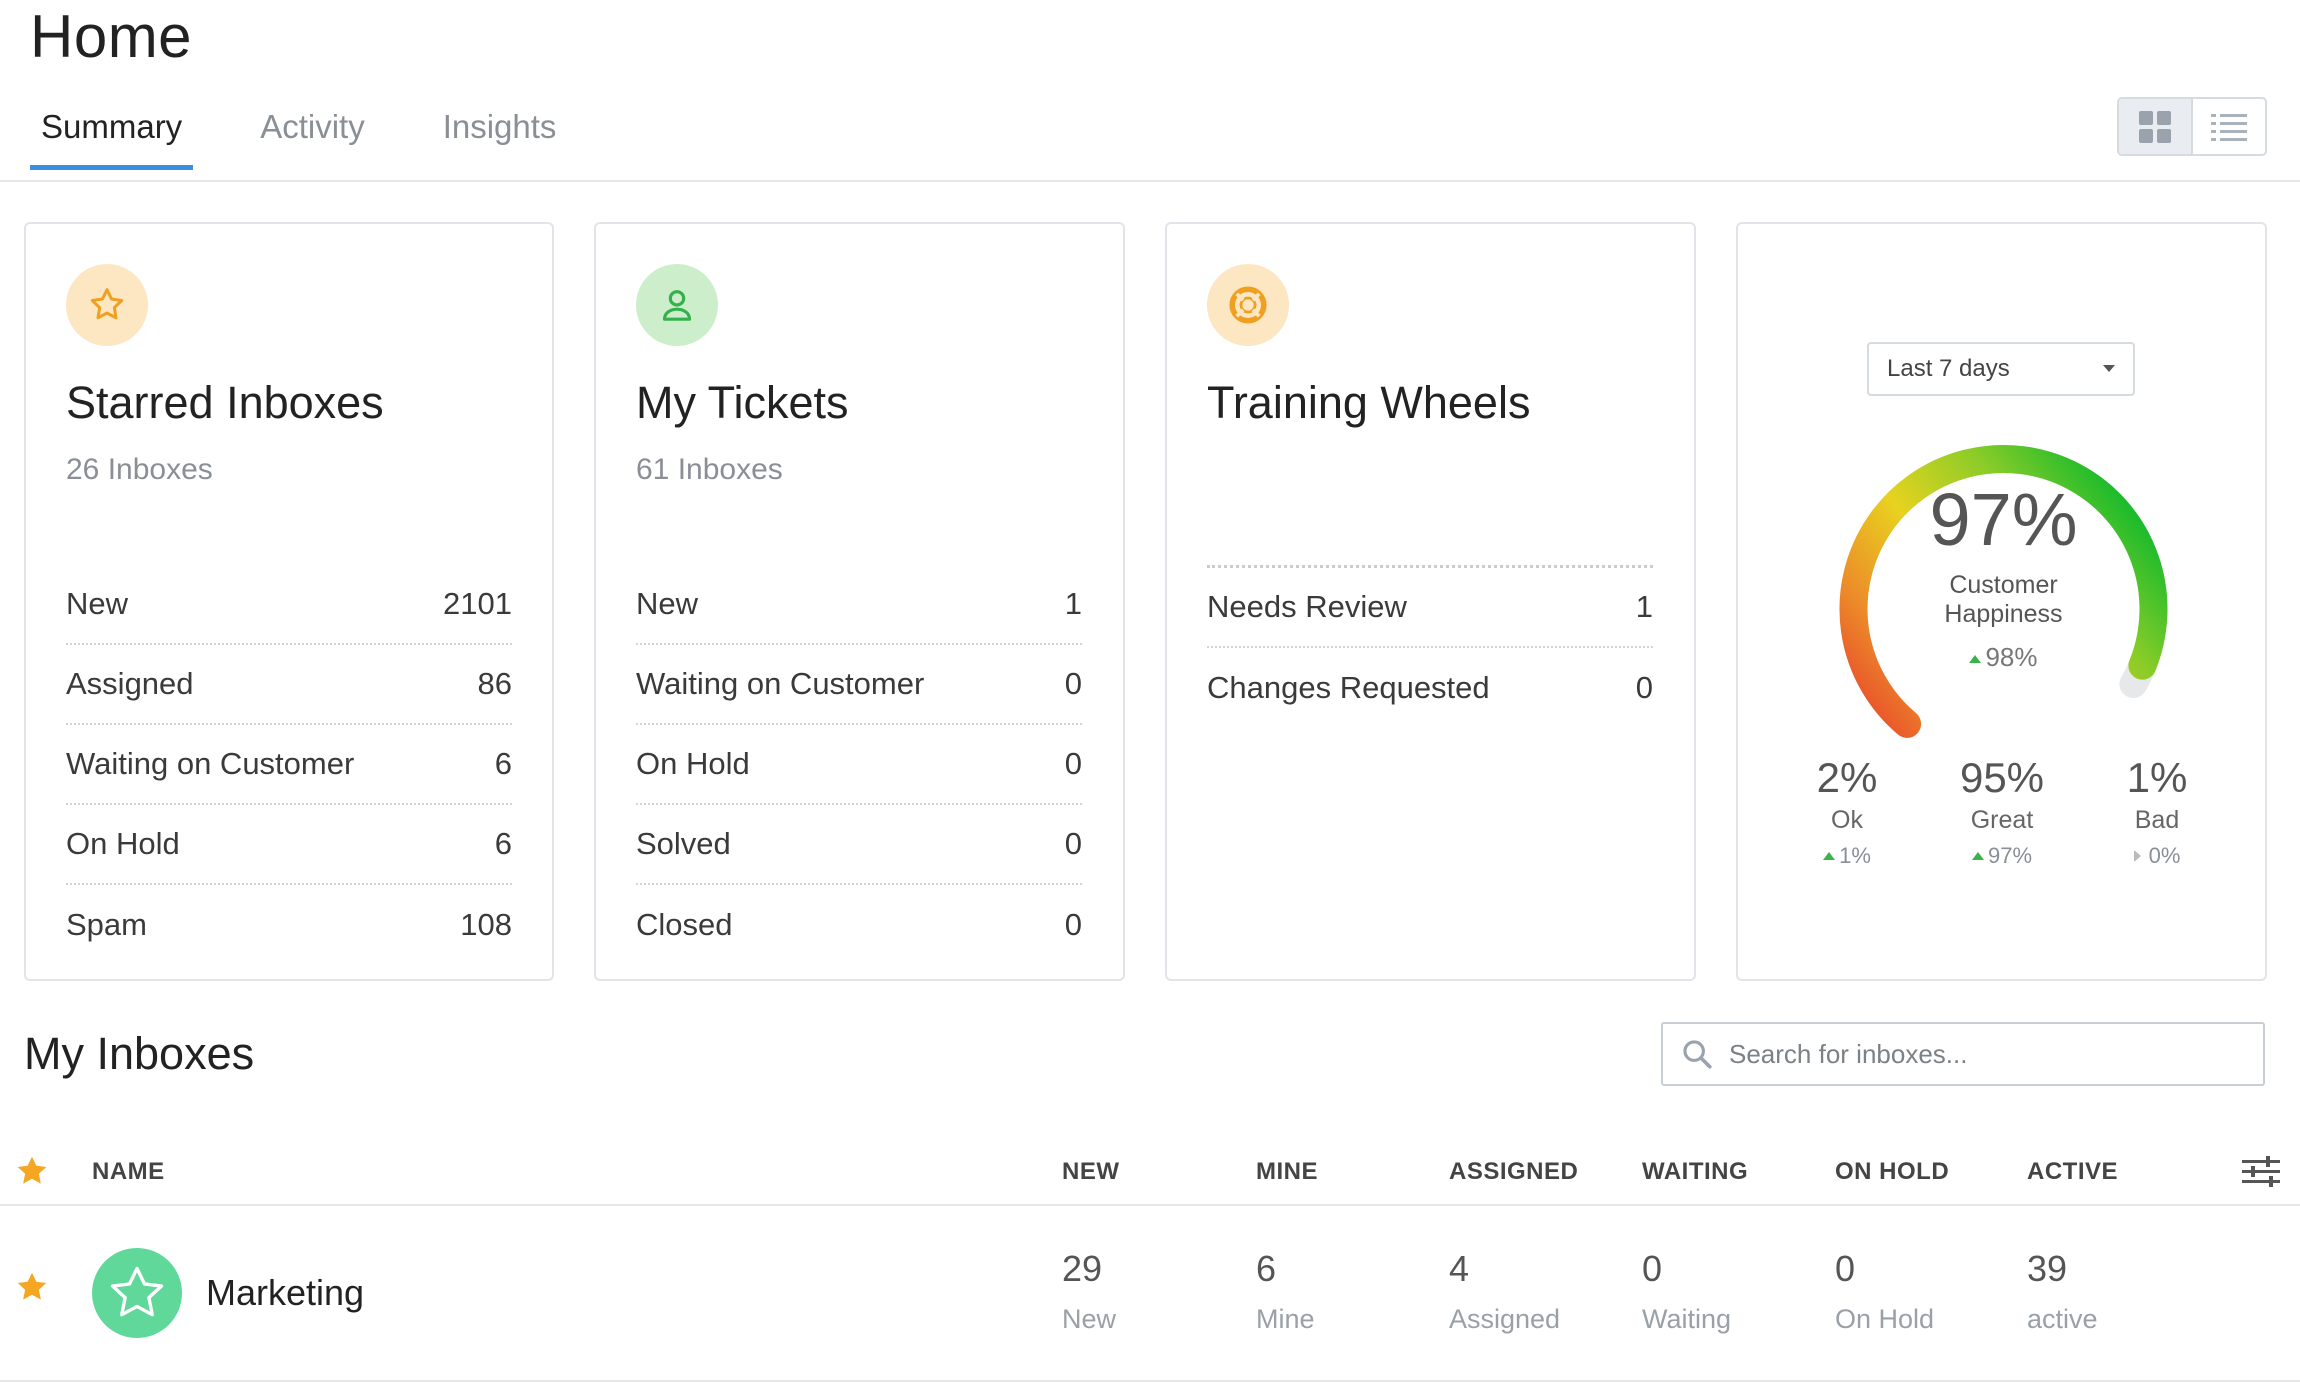  What do you see at coordinates (1513, 1172) in the screenshot?
I see `column-header-assigned: ASSIGNED` at bounding box center [1513, 1172].